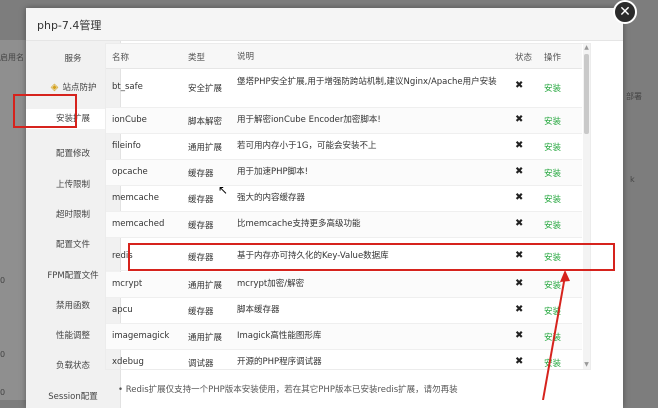  What do you see at coordinates (344, 173) in the screenshot?
I see `table-row: opcache 缓存器 用于加速PHP脚本! ✖ 安装` at bounding box center [344, 173].